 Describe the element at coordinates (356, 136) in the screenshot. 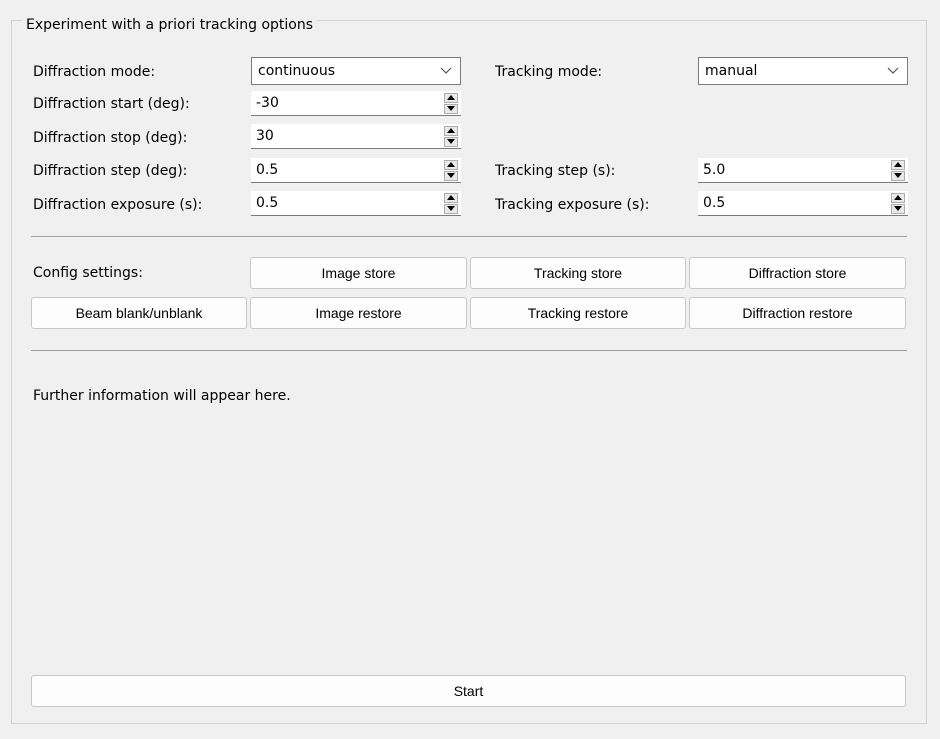

I see `diffraction-stop-spinbox: 30` at that location.